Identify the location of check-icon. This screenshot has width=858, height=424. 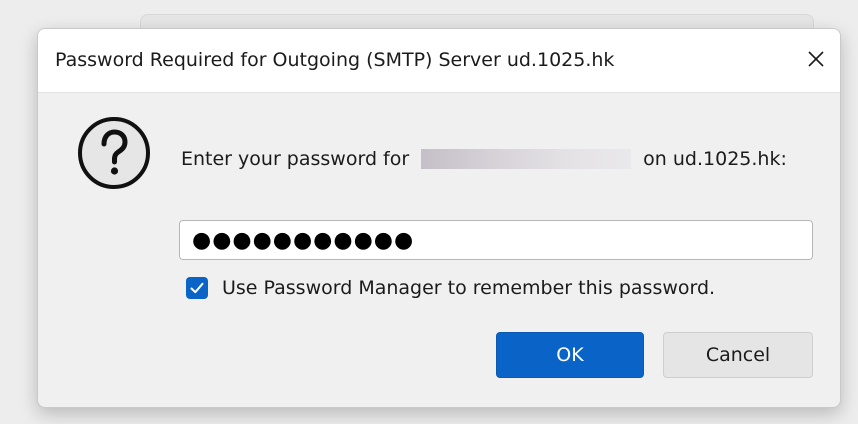
(197, 288).